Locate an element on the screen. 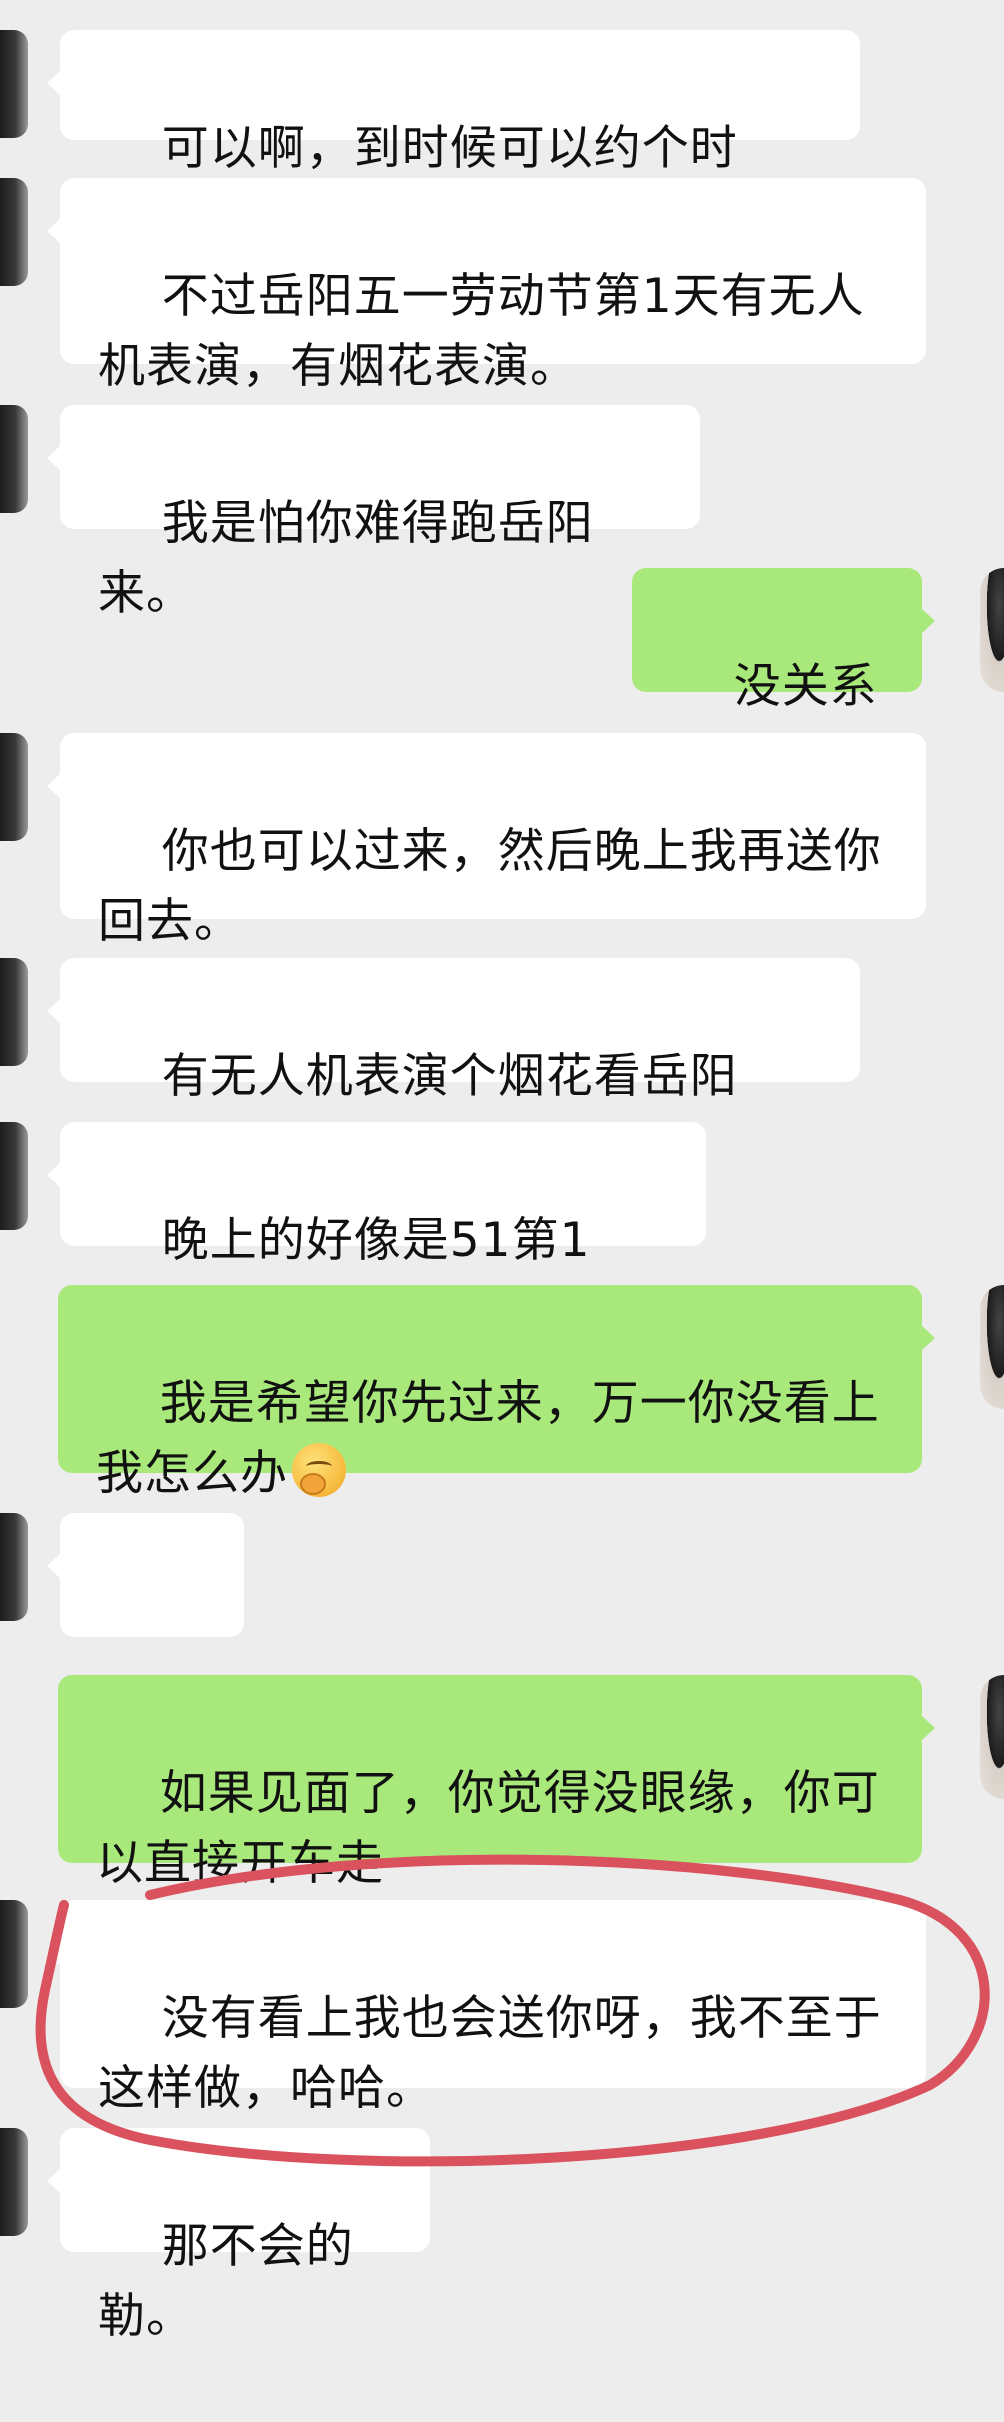 This screenshot has width=1004, height=2422. message-bubble-outgoing: 如果见面了，你觉得没眼缘，你可 以直接开车走 is located at coordinates (496, 1783).